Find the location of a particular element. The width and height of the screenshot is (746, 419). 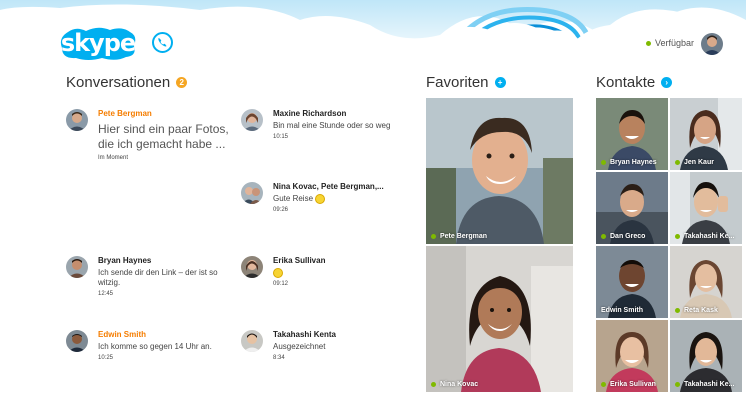

contact-tile: Dan Greco is located at coordinates (632, 208).